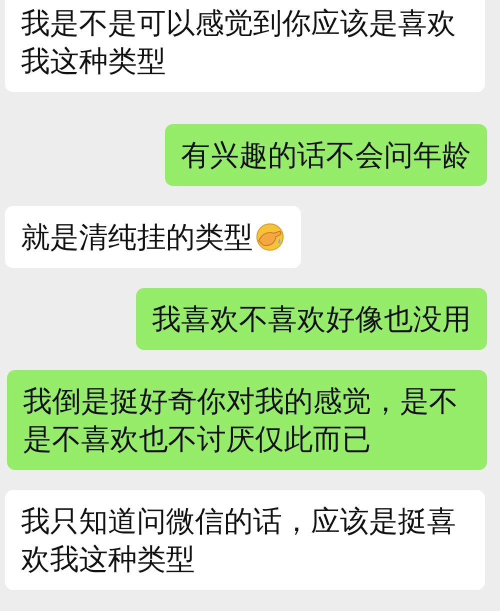  Describe the element at coordinates (238, 540) in the screenshot. I see `message-text: 我只知道问微信的话，应该是挺喜欢我这种类型` at that location.